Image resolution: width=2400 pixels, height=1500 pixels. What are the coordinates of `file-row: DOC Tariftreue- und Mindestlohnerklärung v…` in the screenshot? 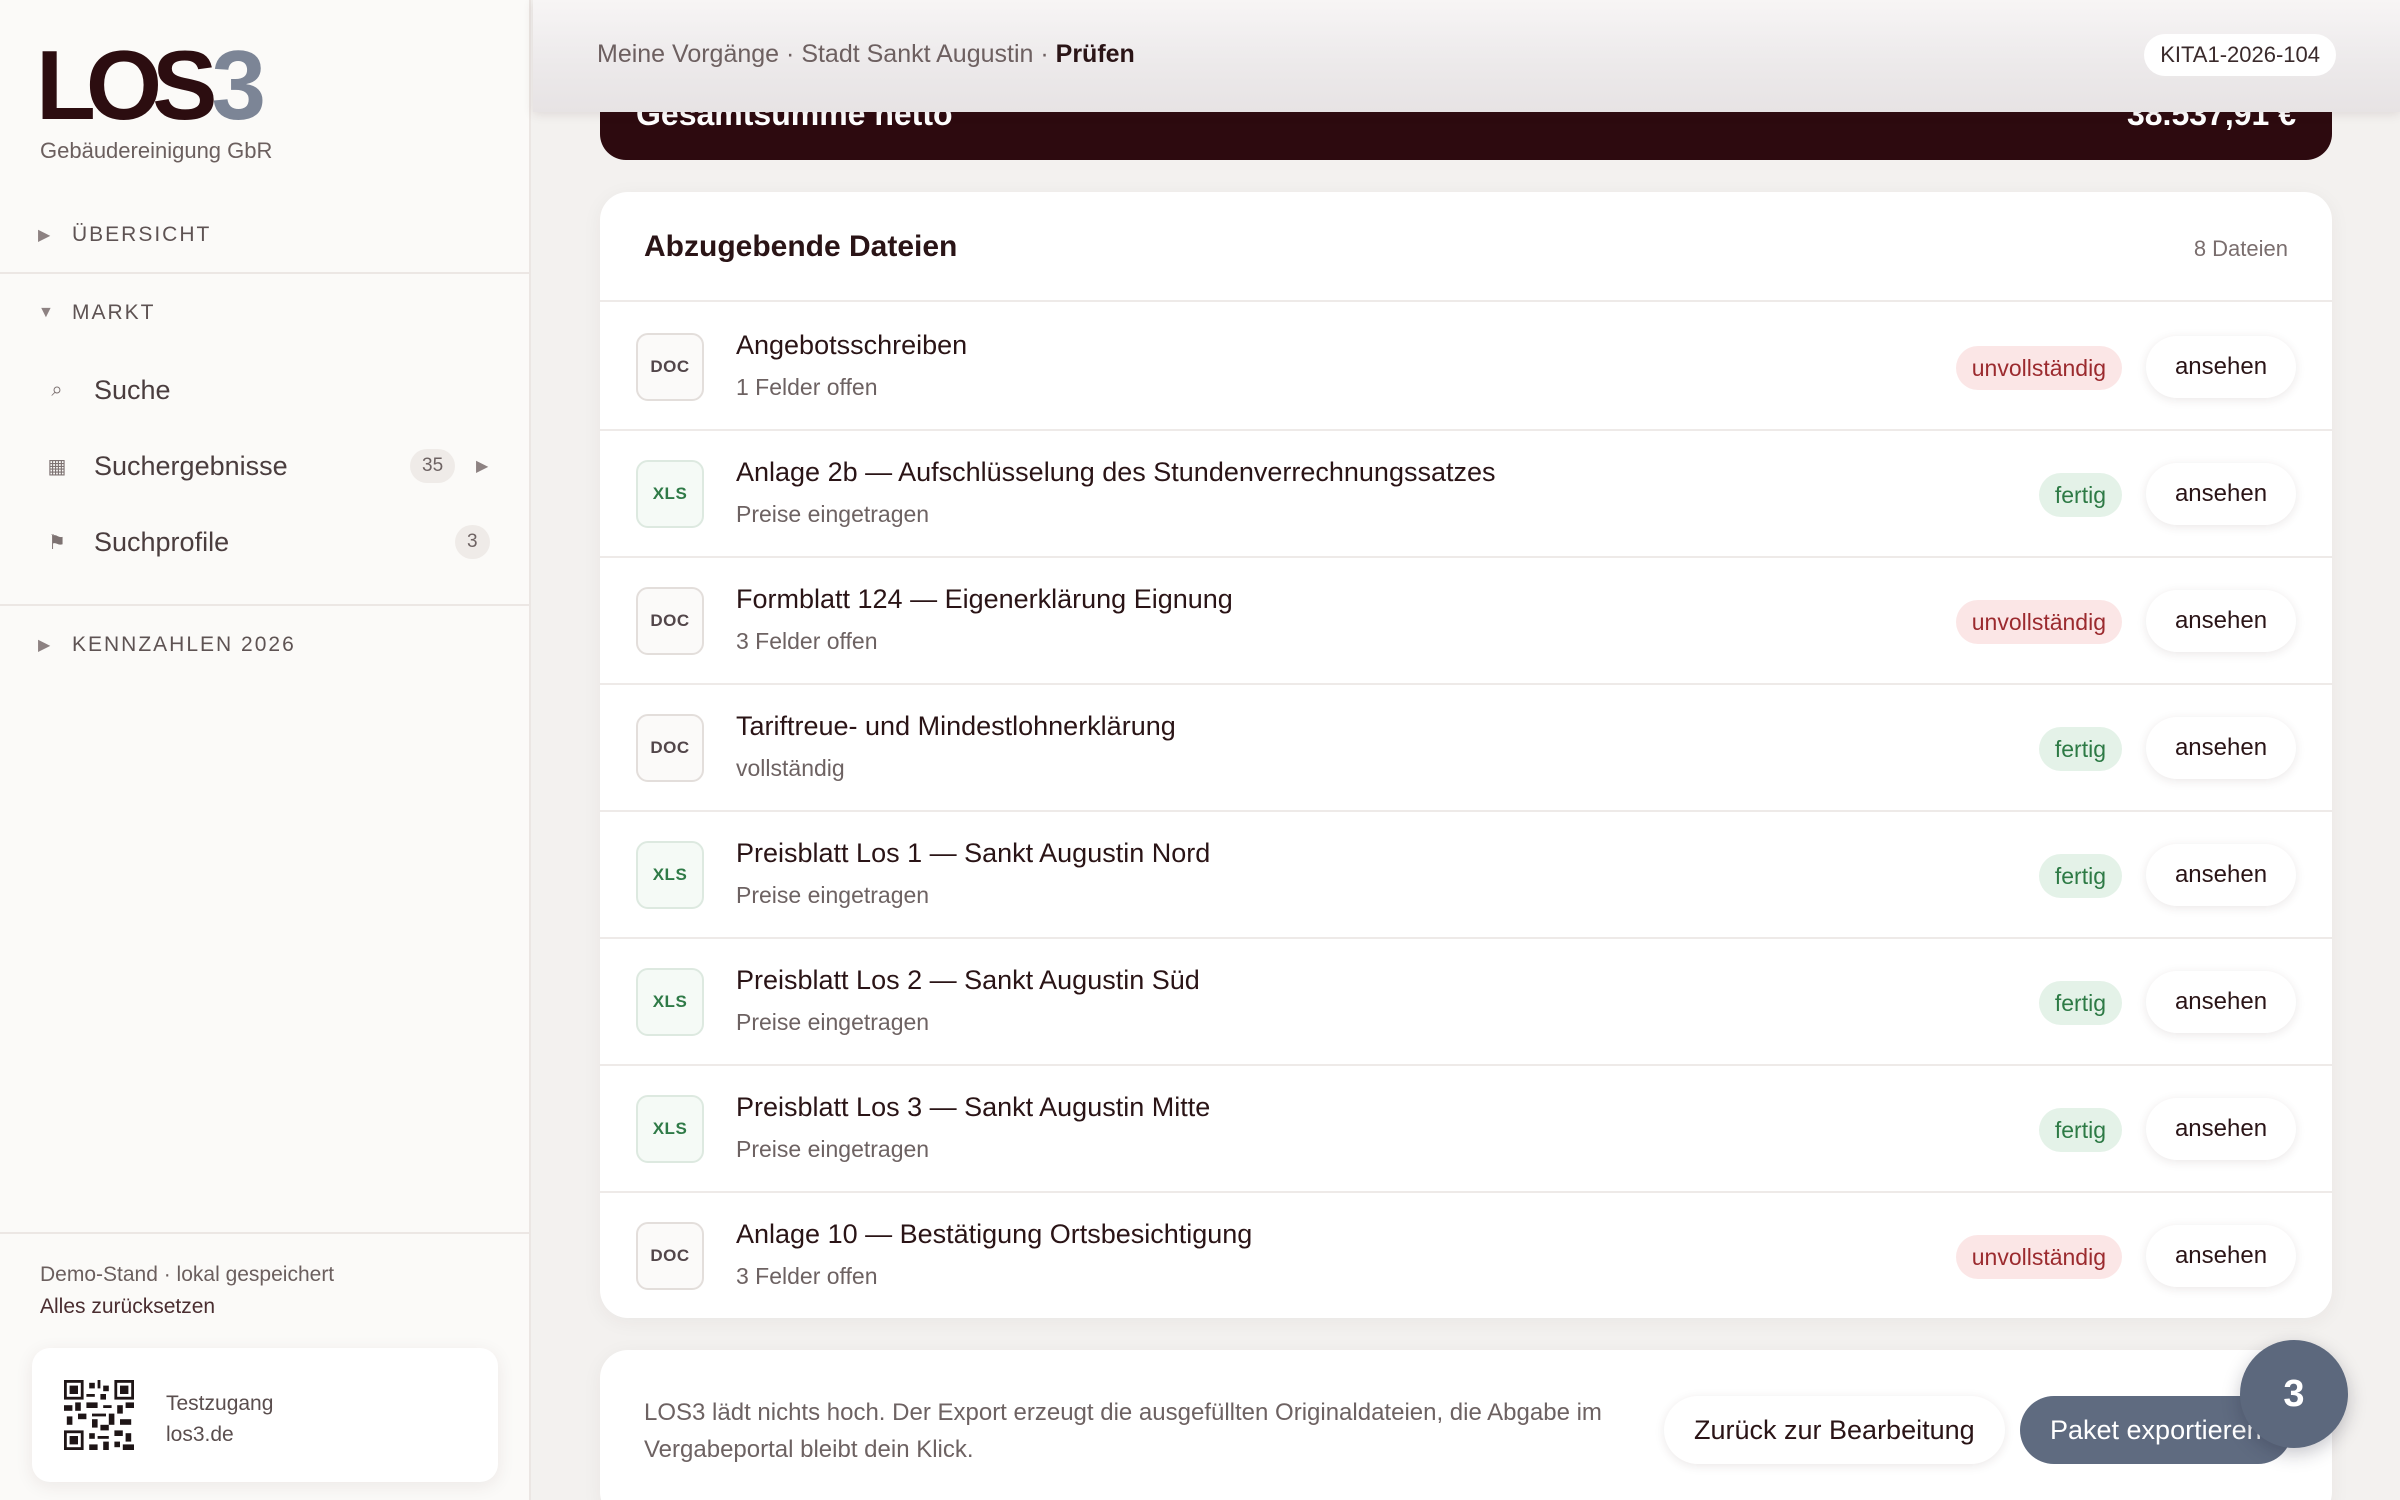 It's located at (1466, 748).